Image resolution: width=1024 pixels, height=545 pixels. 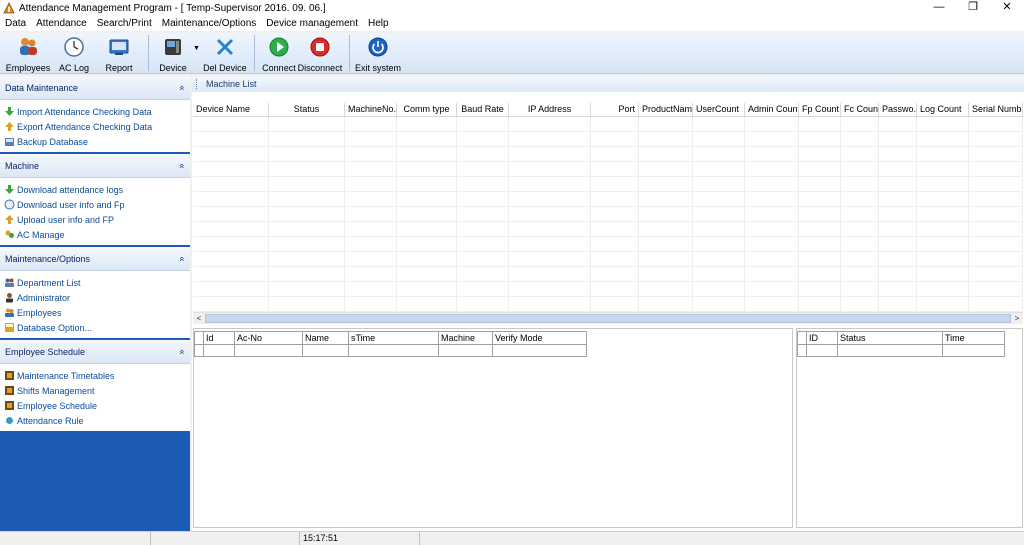 What do you see at coordinates (225, 53) in the screenshot?
I see `del-device-button: Del Device` at bounding box center [225, 53].